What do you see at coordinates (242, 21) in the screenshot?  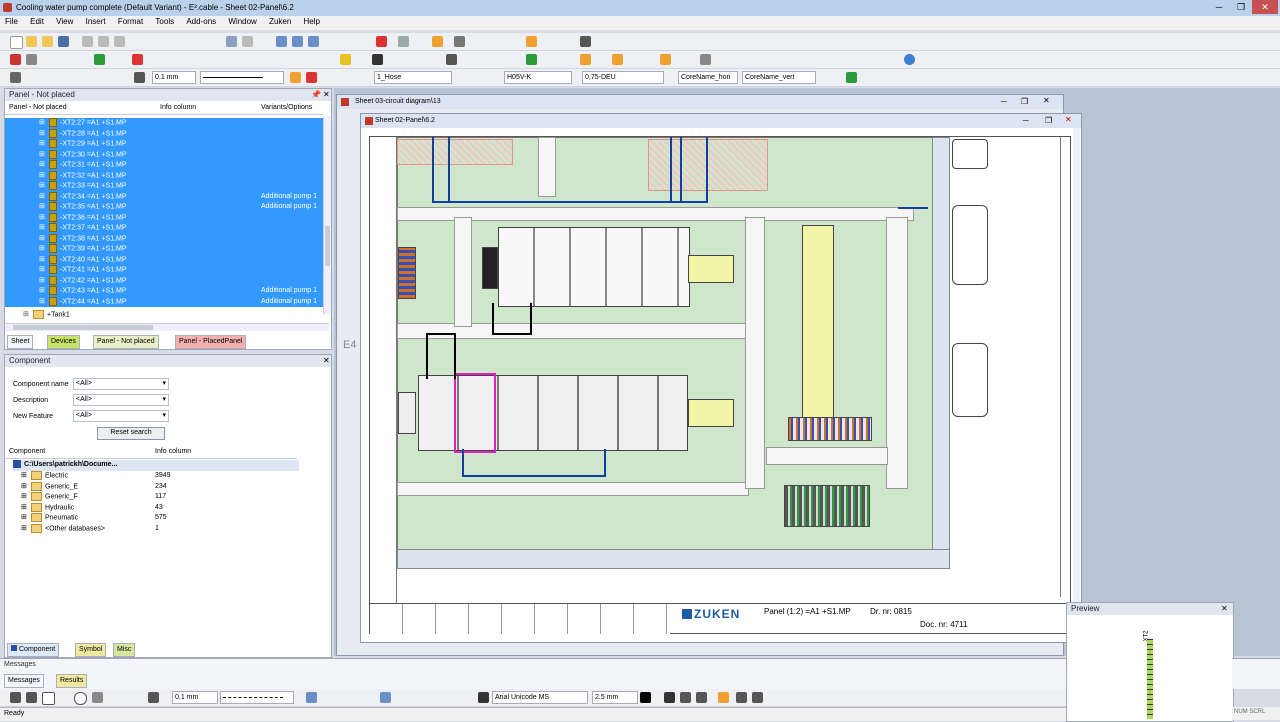 I see `menu-window: Window` at bounding box center [242, 21].